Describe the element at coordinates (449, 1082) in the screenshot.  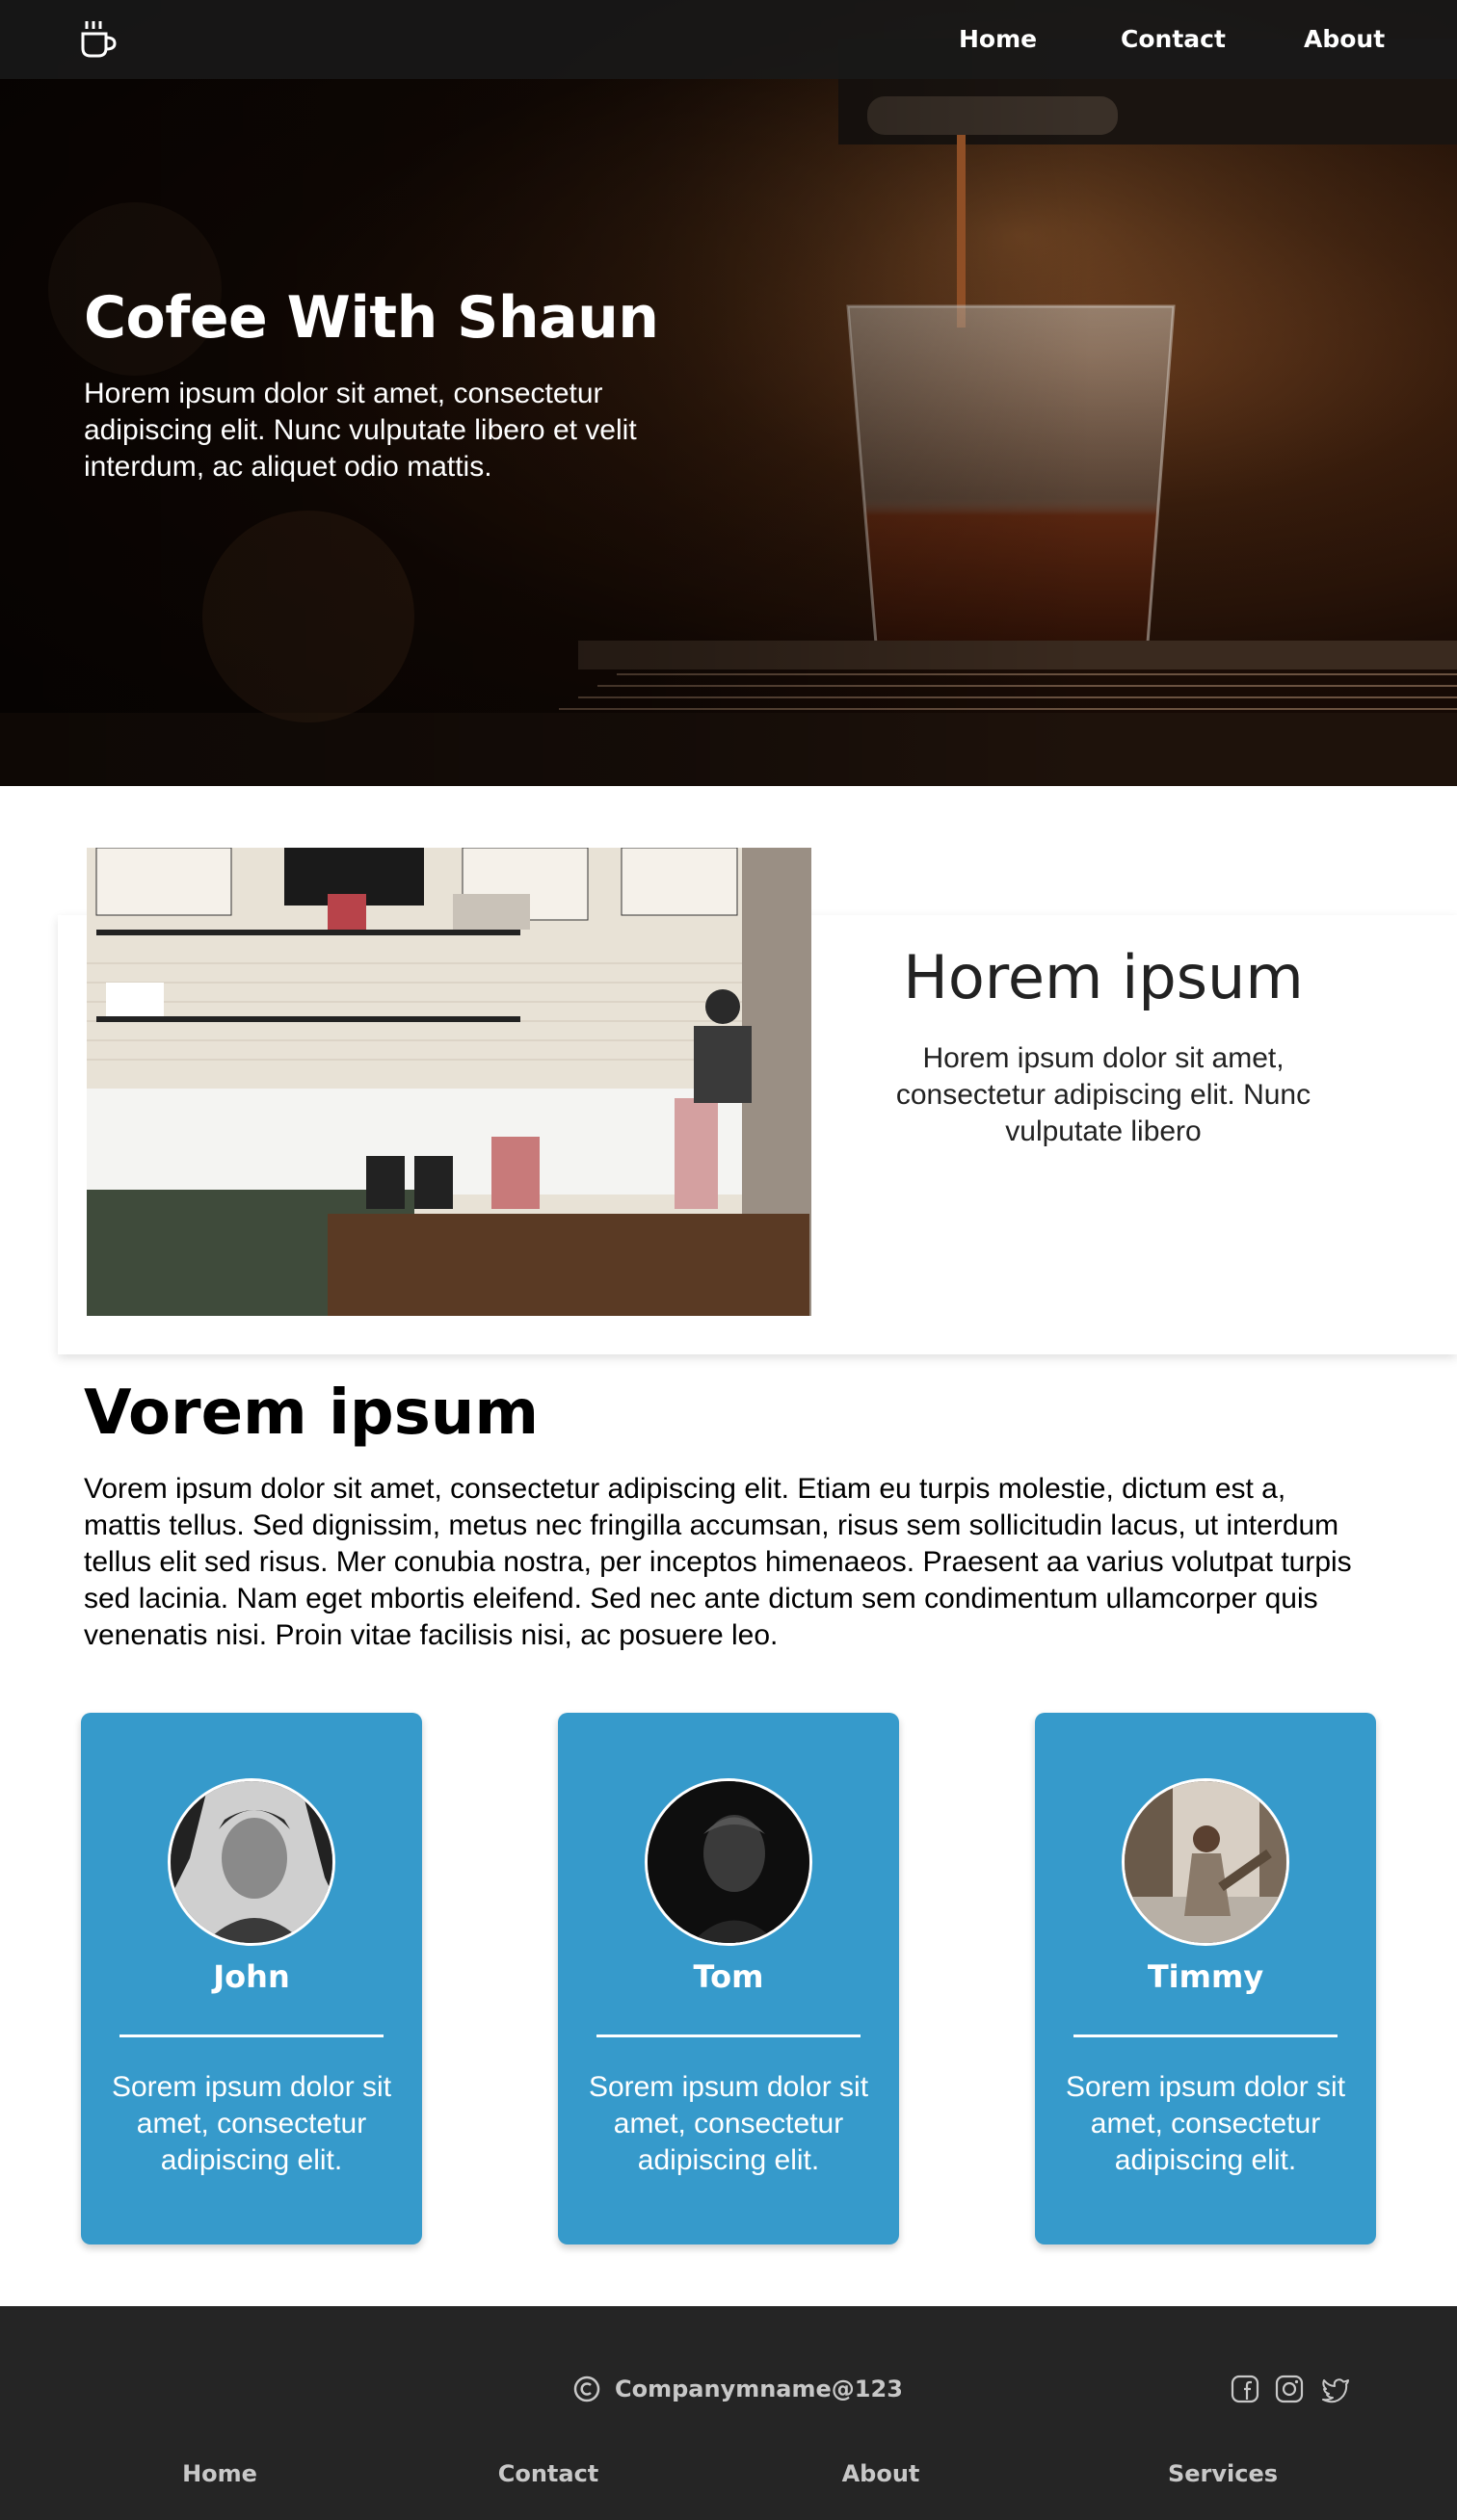
I see `cafe-interior-image` at that location.